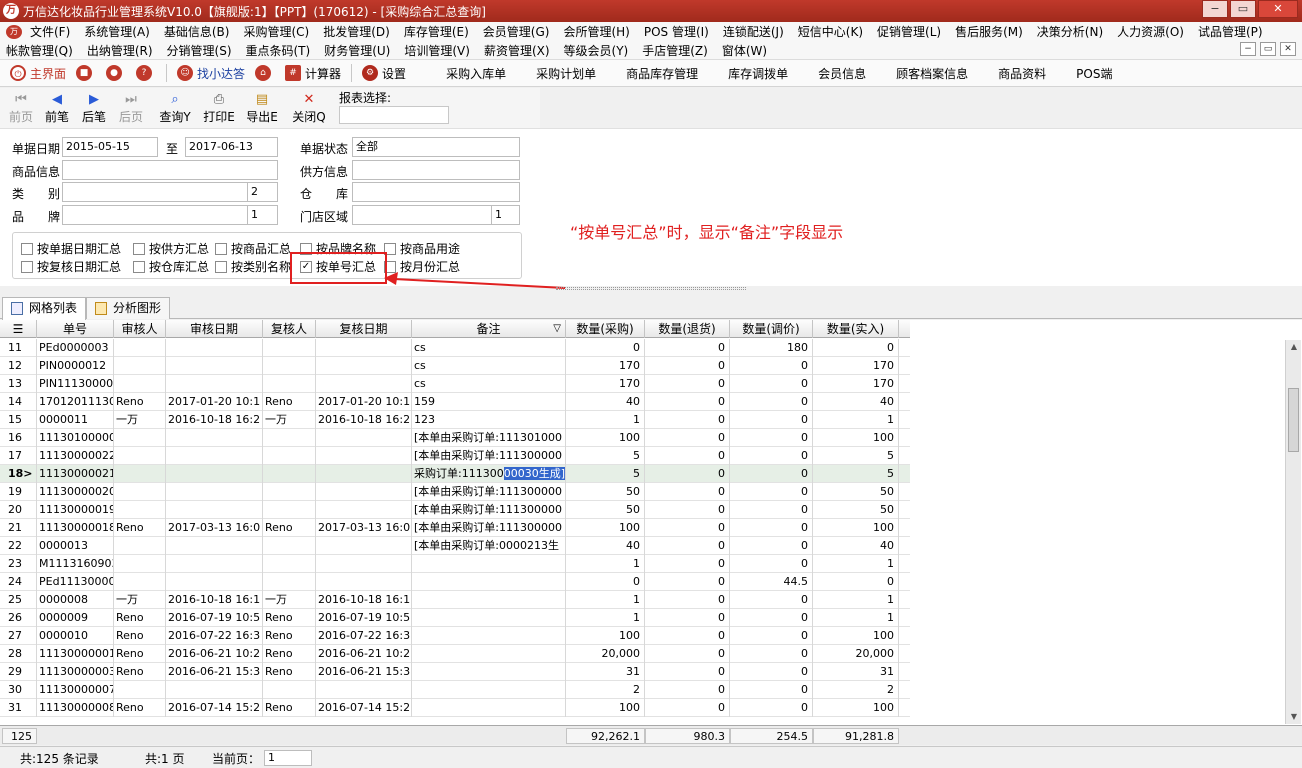  Describe the element at coordinates (505, 215) in the screenshot. I see `store-level-input: 1` at that location.